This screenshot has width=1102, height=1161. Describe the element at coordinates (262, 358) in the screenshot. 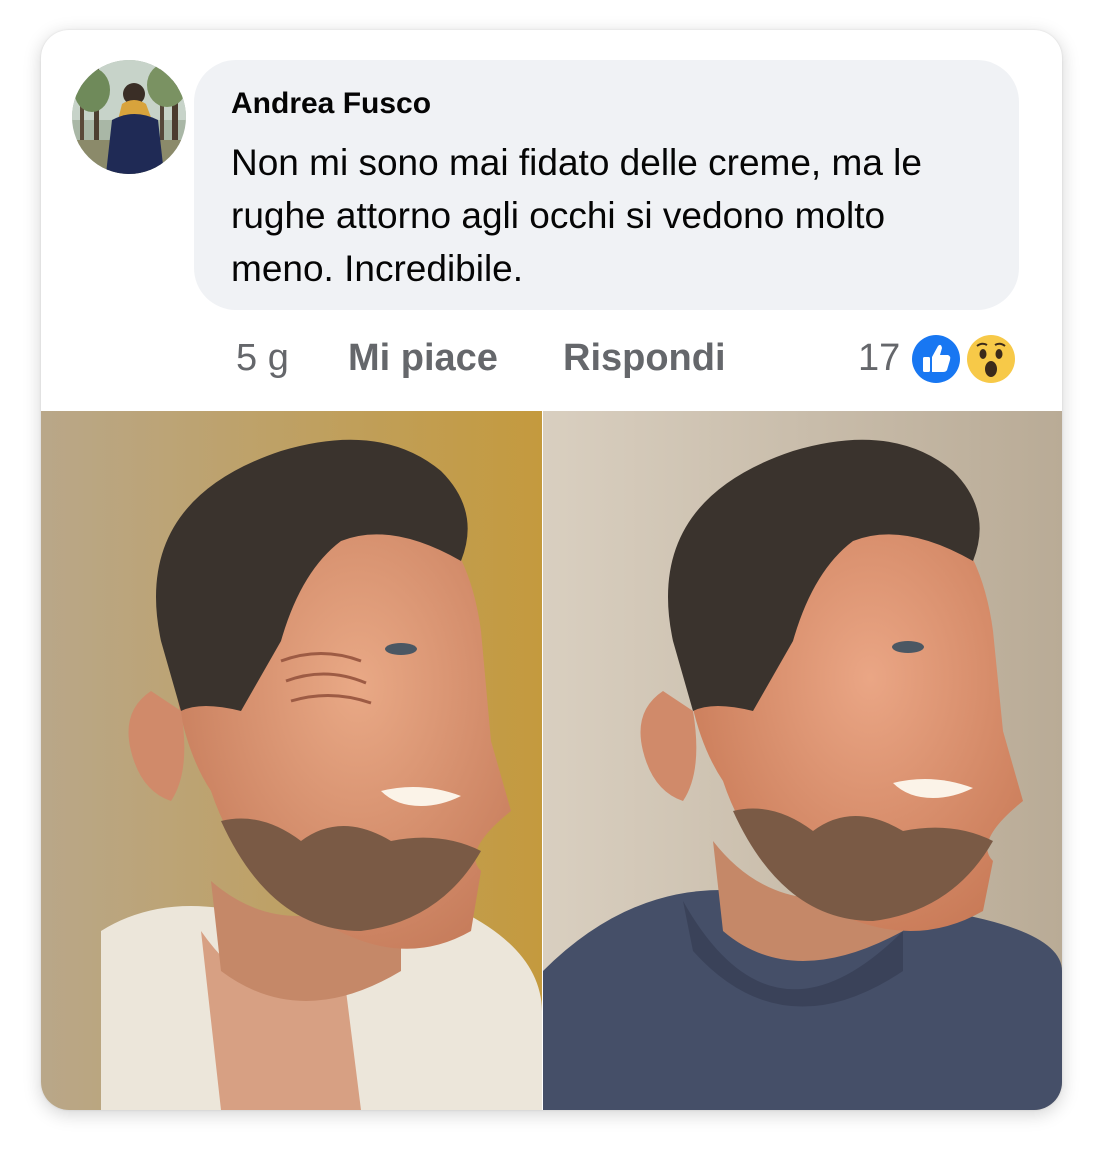

I see `timestamp: 5 g` at that location.